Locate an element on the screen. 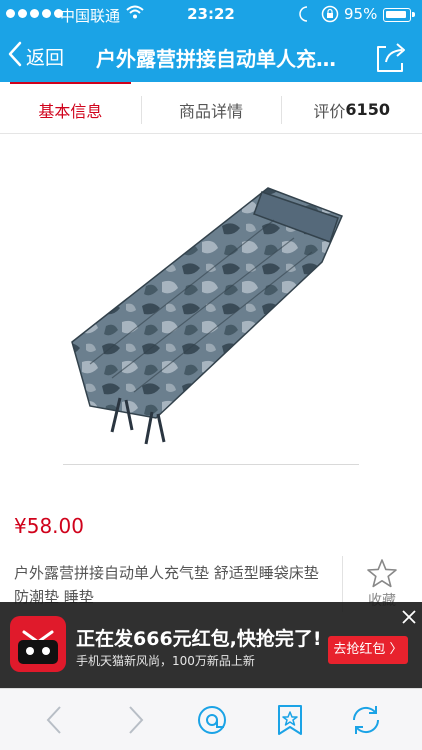 This screenshot has height=750, width=422. browser-back-button is located at coordinates (56, 720).